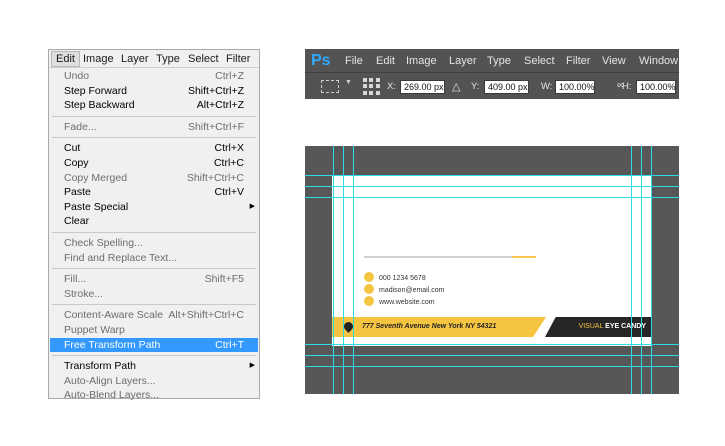  Describe the element at coordinates (369, 289) in the screenshot. I see `email-icon` at that location.